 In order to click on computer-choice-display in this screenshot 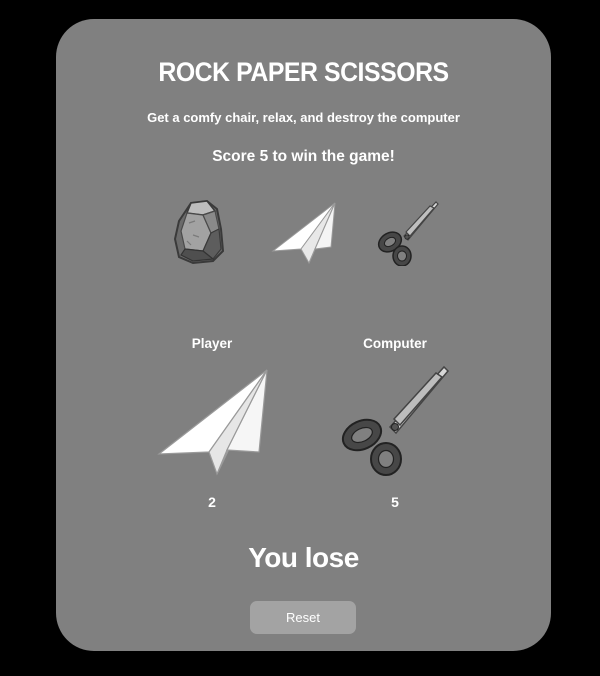, I will do `click(395, 421)`.